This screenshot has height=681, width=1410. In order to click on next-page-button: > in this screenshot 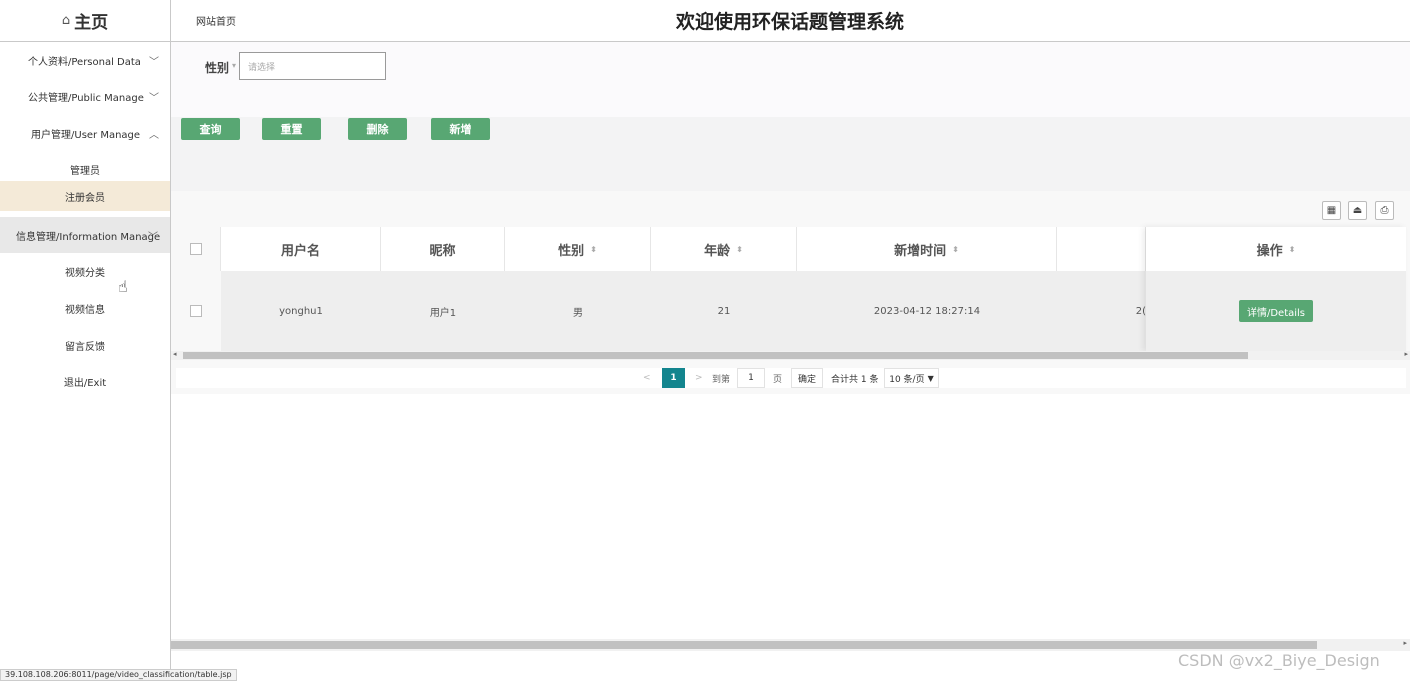, I will do `click(699, 378)`.